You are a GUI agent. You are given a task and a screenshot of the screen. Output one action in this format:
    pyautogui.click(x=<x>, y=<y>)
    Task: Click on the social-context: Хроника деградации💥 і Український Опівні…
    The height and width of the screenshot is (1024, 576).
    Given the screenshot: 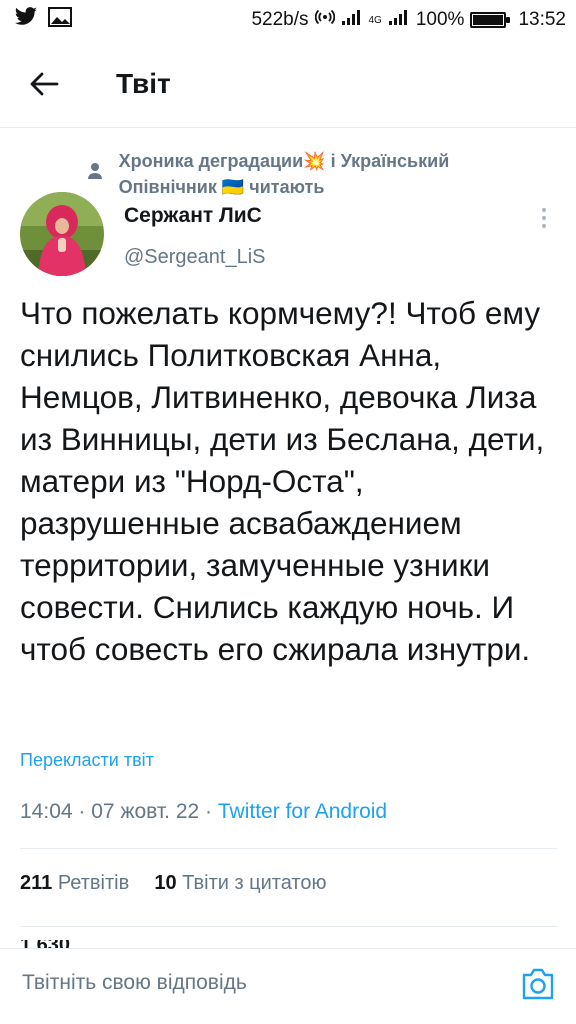 What is the action you would take?
    pyautogui.click(x=308, y=174)
    